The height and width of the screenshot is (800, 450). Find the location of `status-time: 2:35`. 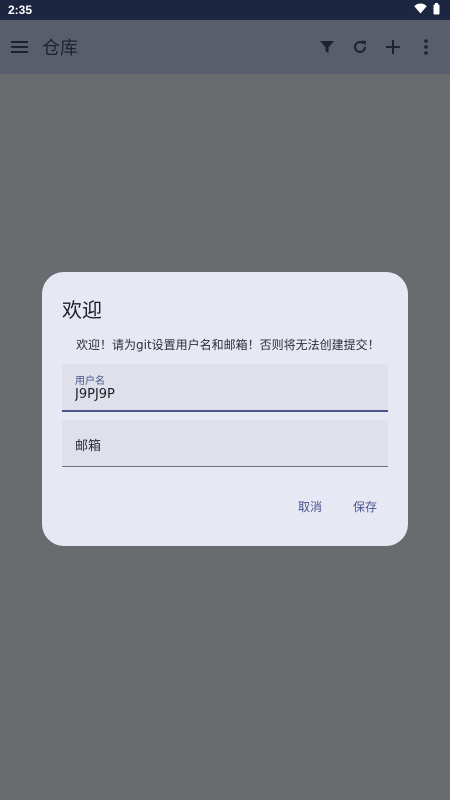

status-time: 2:35 is located at coordinates (20, 10).